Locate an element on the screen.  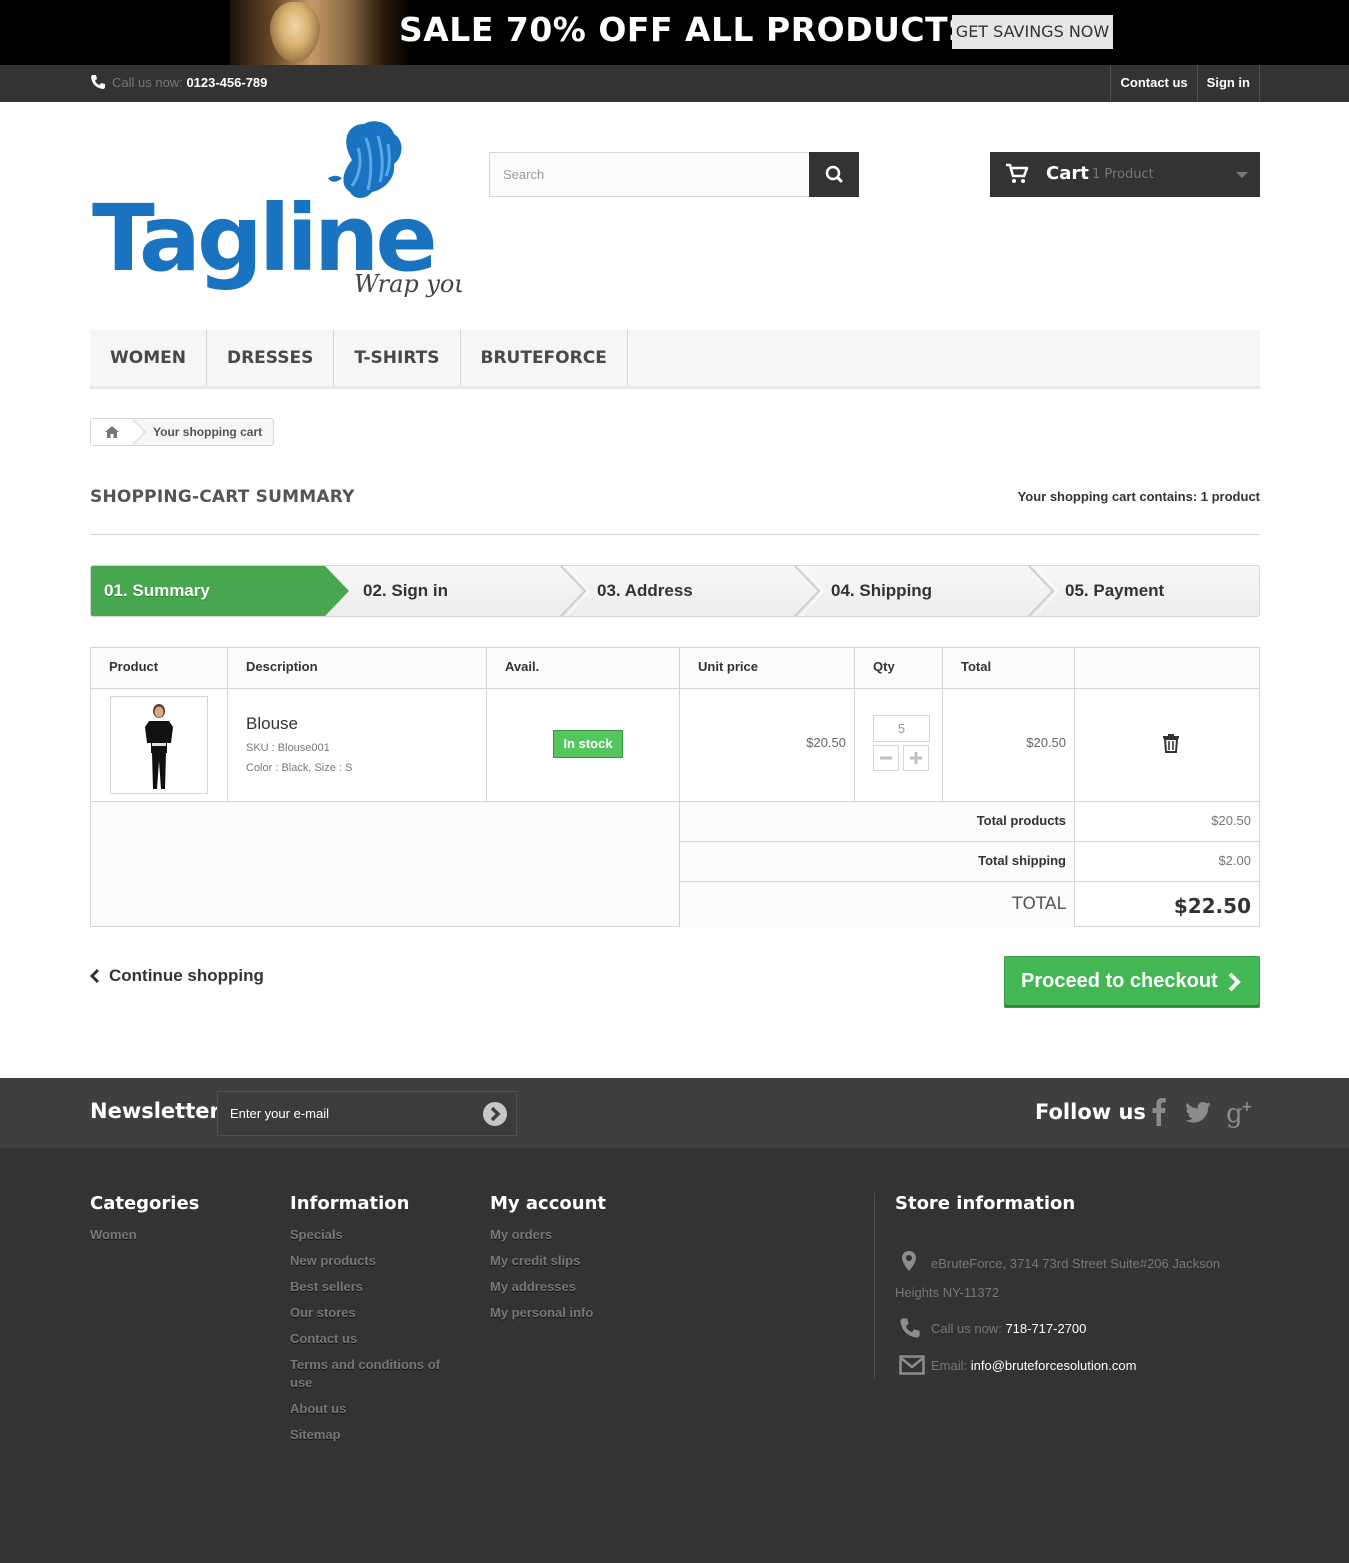
minus-icon is located at coordinates (886, 758).